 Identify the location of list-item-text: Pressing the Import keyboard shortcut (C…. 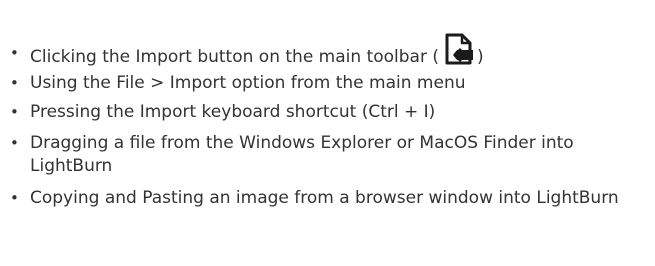
(233, 112).